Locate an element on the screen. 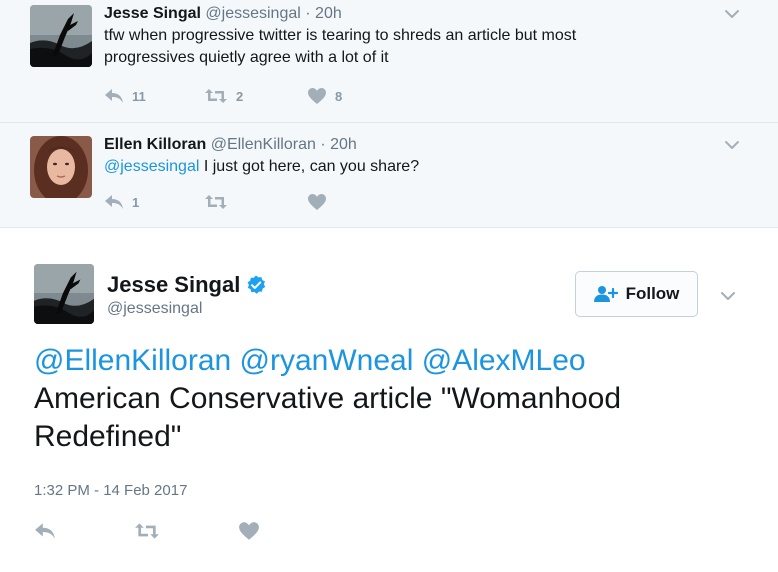 The height and width of the screenshot is (572, 778). follow-button: Follow is located at coordinates (636, 294).